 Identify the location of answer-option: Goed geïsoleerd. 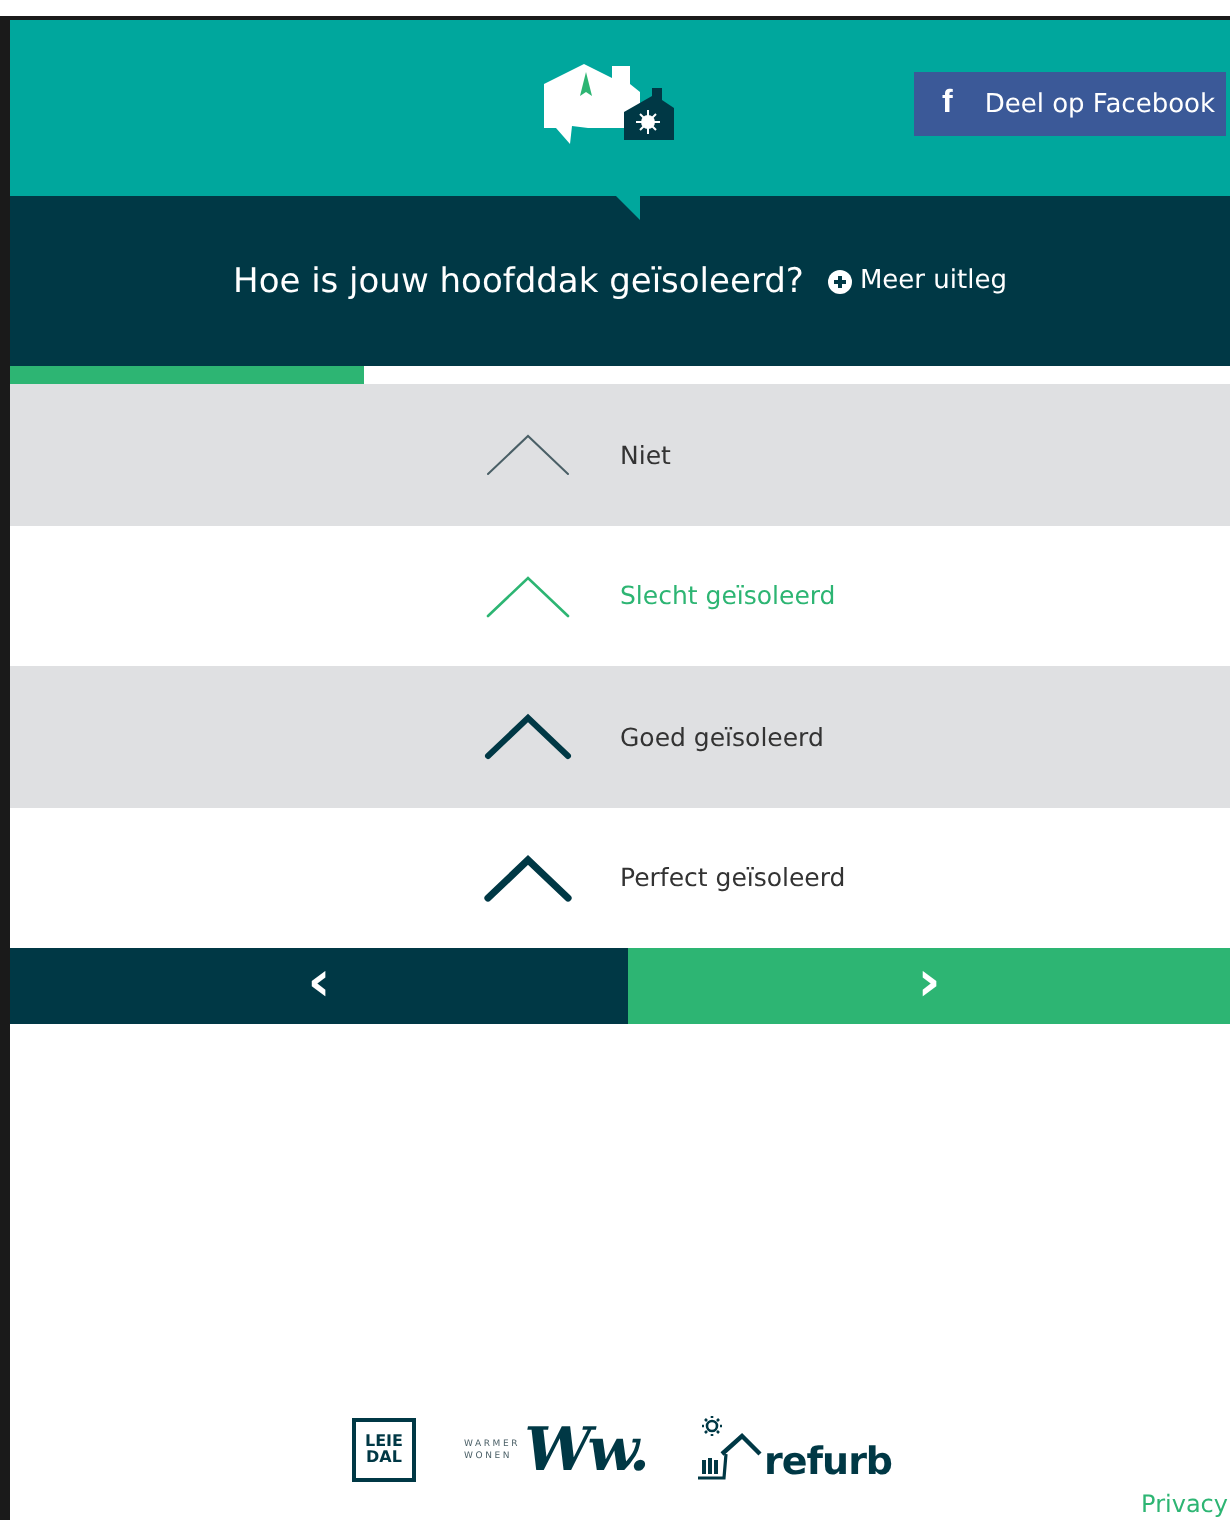
(620, 736).